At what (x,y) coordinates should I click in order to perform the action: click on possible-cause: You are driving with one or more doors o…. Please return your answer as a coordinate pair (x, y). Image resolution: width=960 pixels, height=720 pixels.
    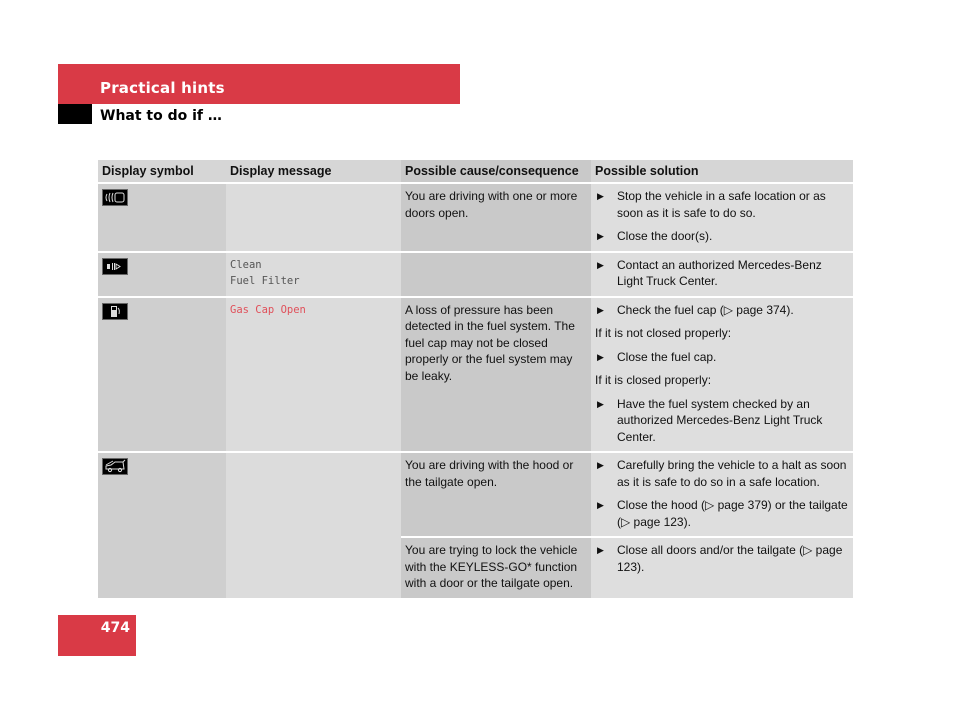
    Looking at the image, I should click on (496, 218).